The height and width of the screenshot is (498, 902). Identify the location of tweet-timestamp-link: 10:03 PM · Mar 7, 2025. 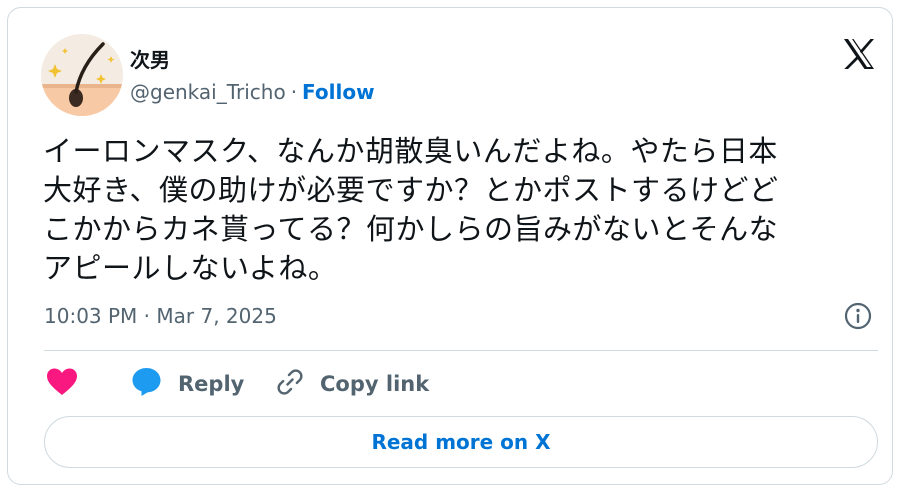
(160, 316).